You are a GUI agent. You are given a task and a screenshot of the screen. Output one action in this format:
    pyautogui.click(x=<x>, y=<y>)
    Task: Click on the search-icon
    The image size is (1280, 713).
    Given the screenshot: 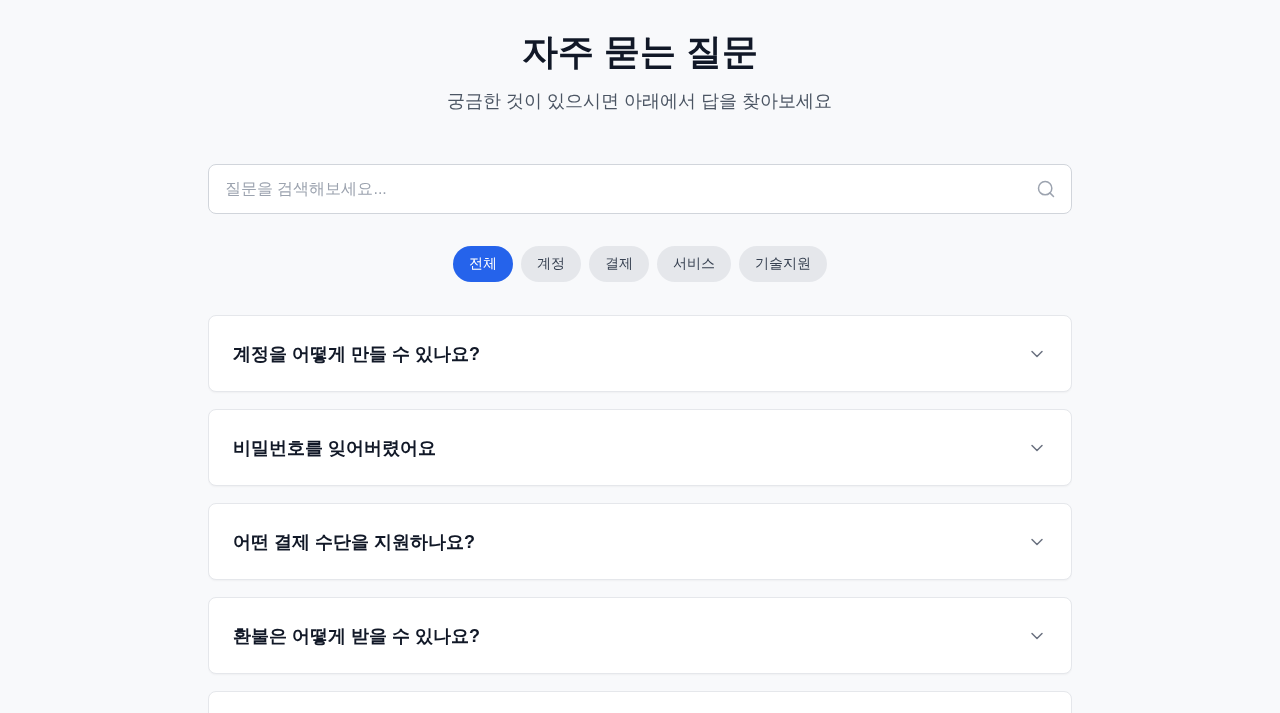 What is the action you would take?
    pyautogui.click(x=1046, y=189)
    